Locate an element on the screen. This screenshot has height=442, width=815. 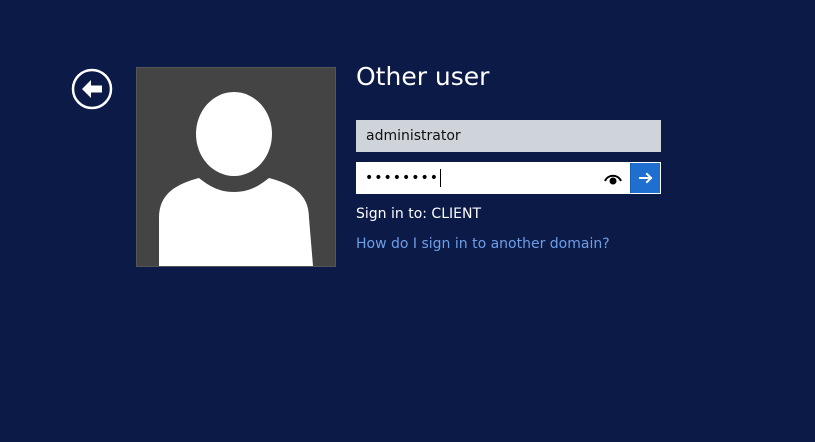
submit-button is located at coordinates (645, 178).